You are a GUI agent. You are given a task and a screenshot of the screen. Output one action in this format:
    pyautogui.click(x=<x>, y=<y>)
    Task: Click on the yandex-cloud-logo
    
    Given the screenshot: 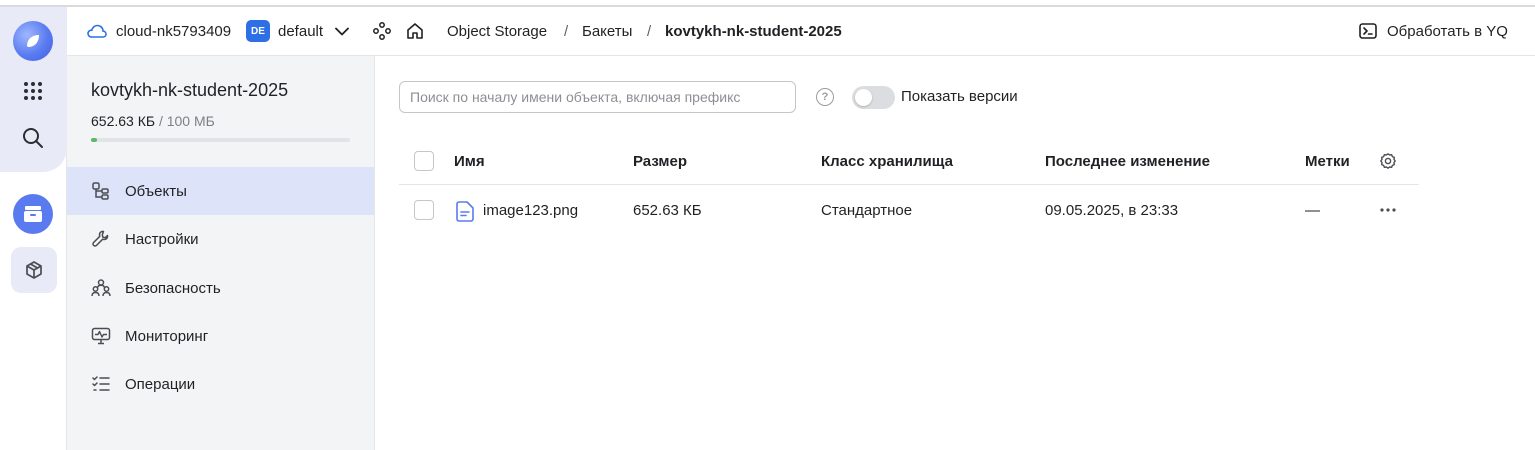 What is the action you would take?
    pyautogui.click(x=33, y=41)
    